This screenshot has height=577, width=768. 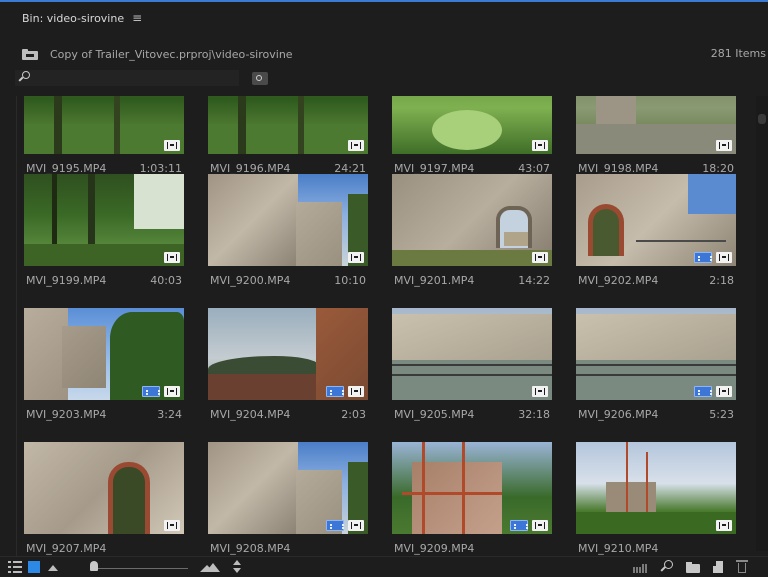 I want to click on item-count: 281 Items, so click(x=738, y=53).